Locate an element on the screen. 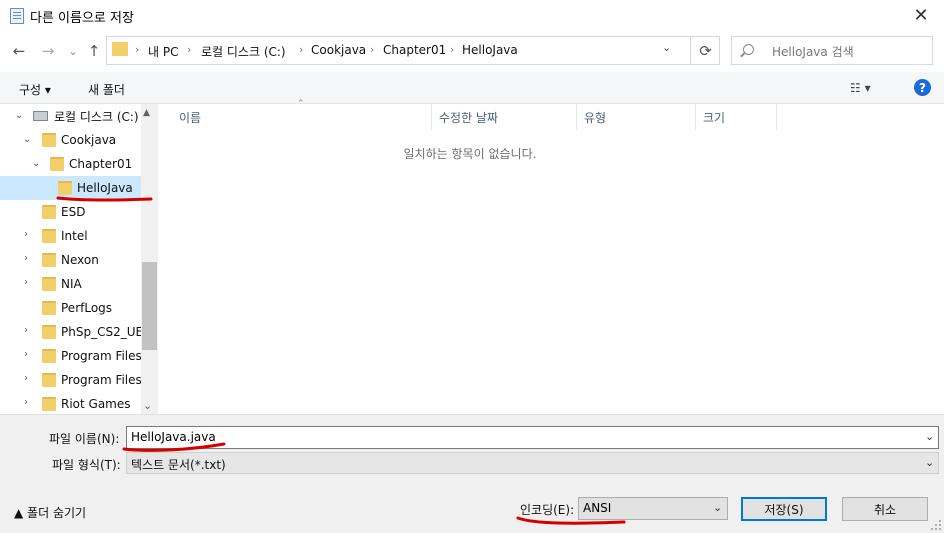  tree-item-program-files-2: Program Files is located at coordinates (92, 380).